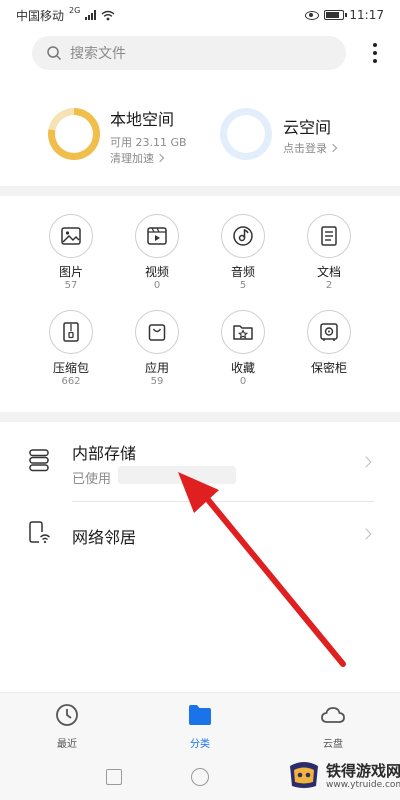 The width and height of the screenshot is (400, 800). Describe the element at coordinates (156, 368) in the screenshot. I see `category-name: 应用` at that location.